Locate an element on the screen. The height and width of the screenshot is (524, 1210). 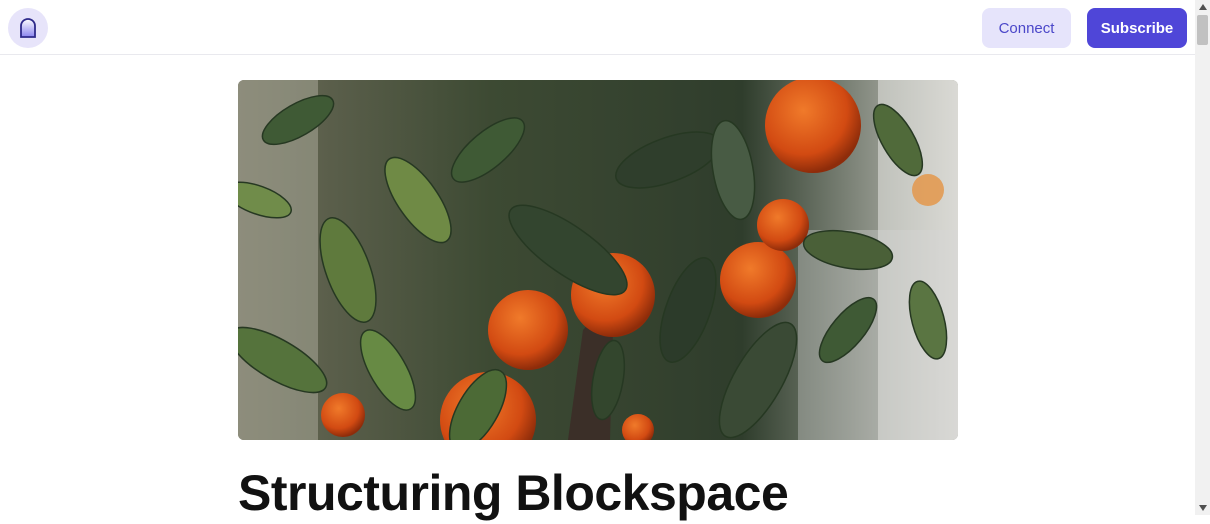
site-header: Connect Subscribe is located at coordinates (597, 27).